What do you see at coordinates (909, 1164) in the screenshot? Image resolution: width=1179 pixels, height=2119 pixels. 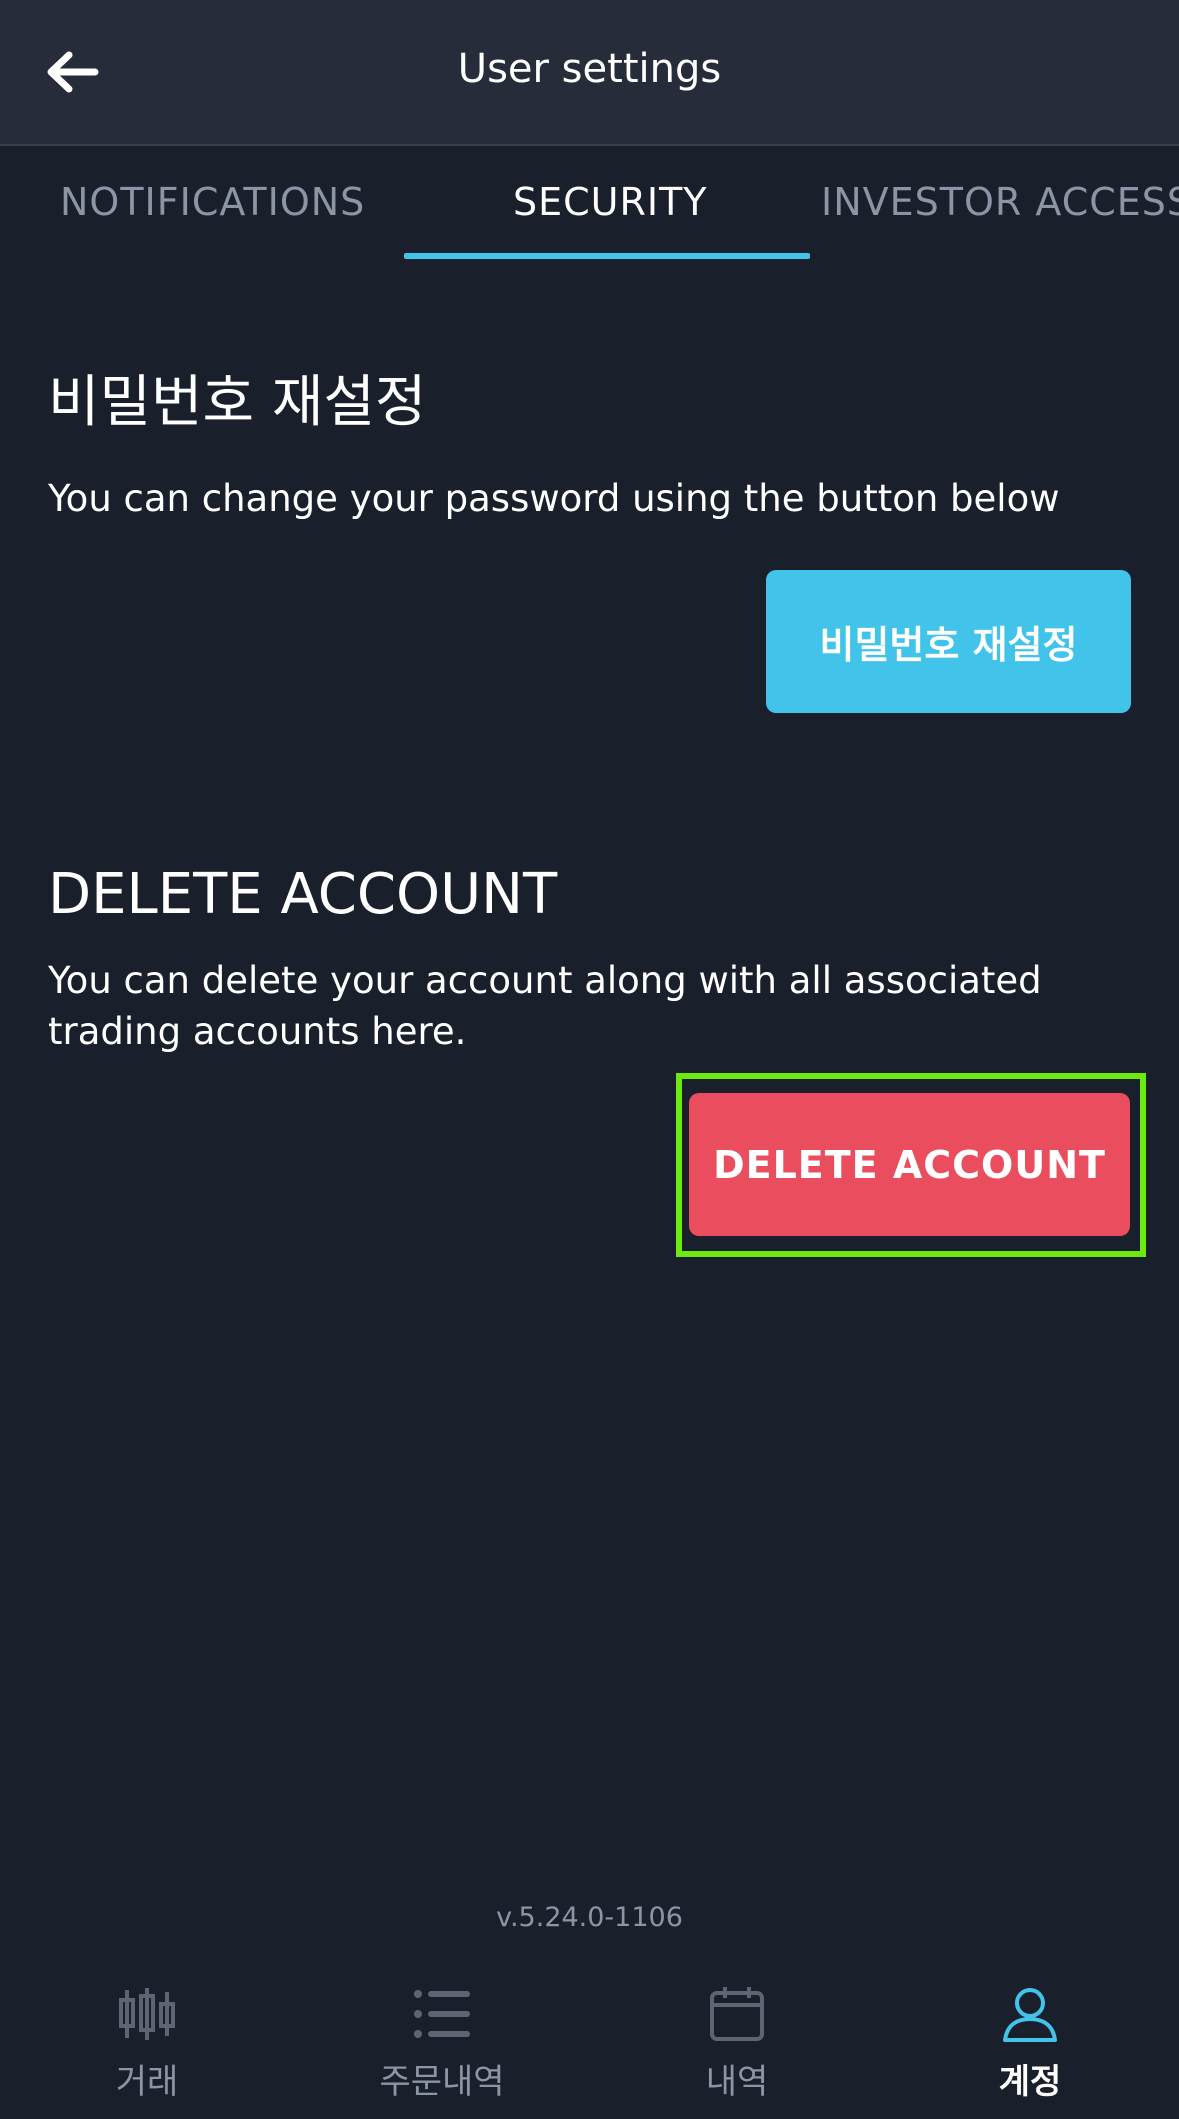 I see `delete-account-button: DELETE ACCOUNT` at bounding box center [909, 1164].